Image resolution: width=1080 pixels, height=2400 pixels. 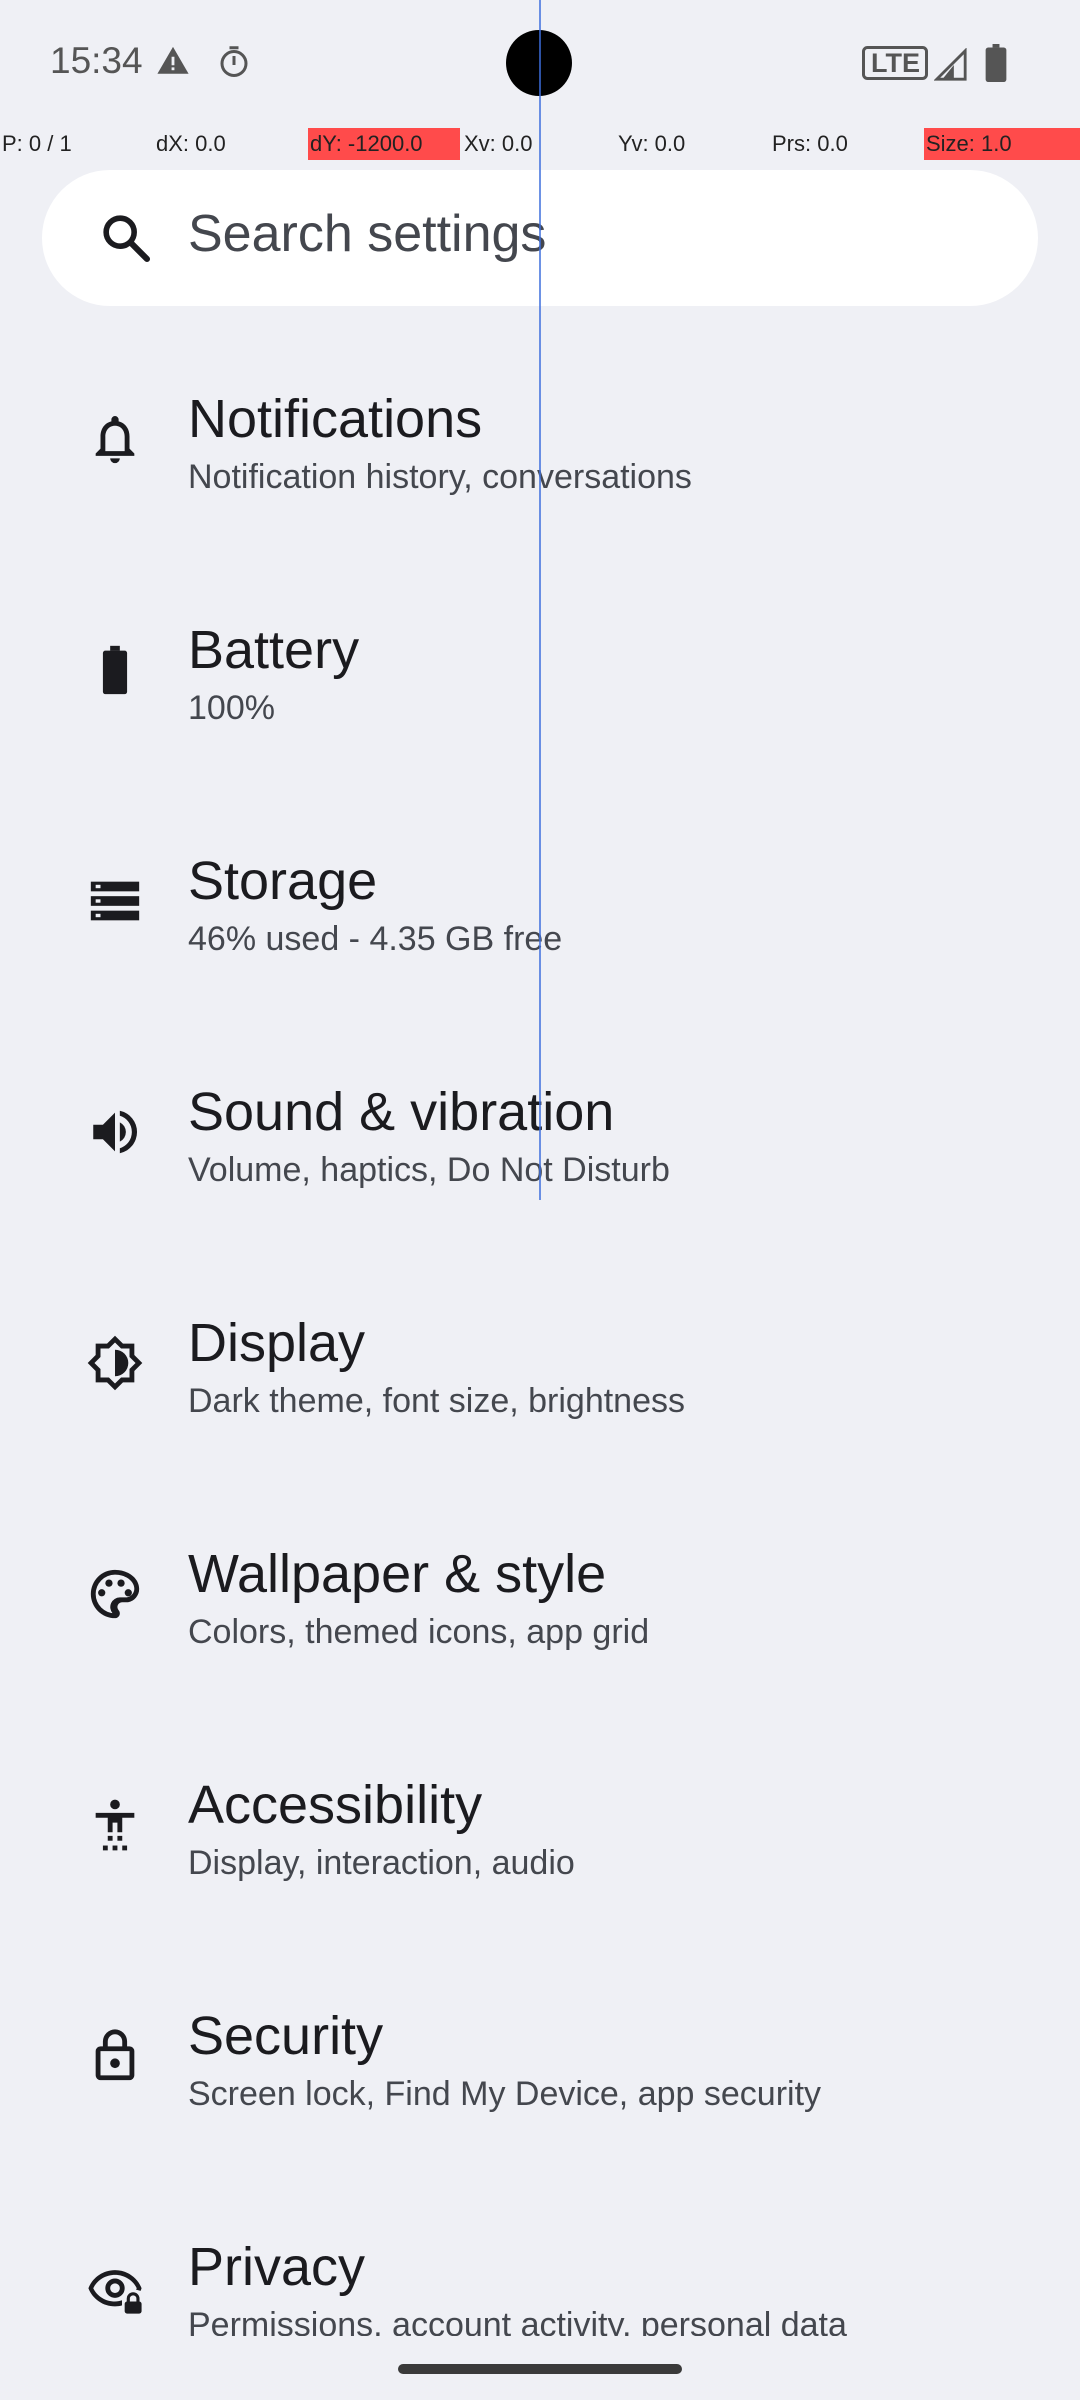 What do you see at coordinates (367, 234) in the screenshot?
I see `search-placeholder: Search settings` at bounding box center [367, 234].